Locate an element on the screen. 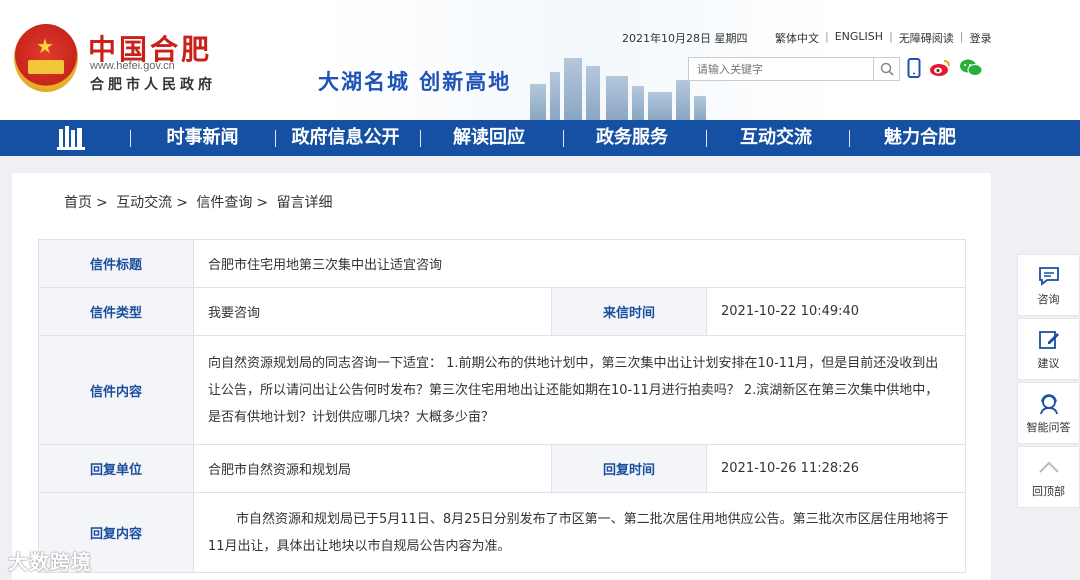  link-accessibility: 无障碍阅读 is located at coordinates (926, 38).